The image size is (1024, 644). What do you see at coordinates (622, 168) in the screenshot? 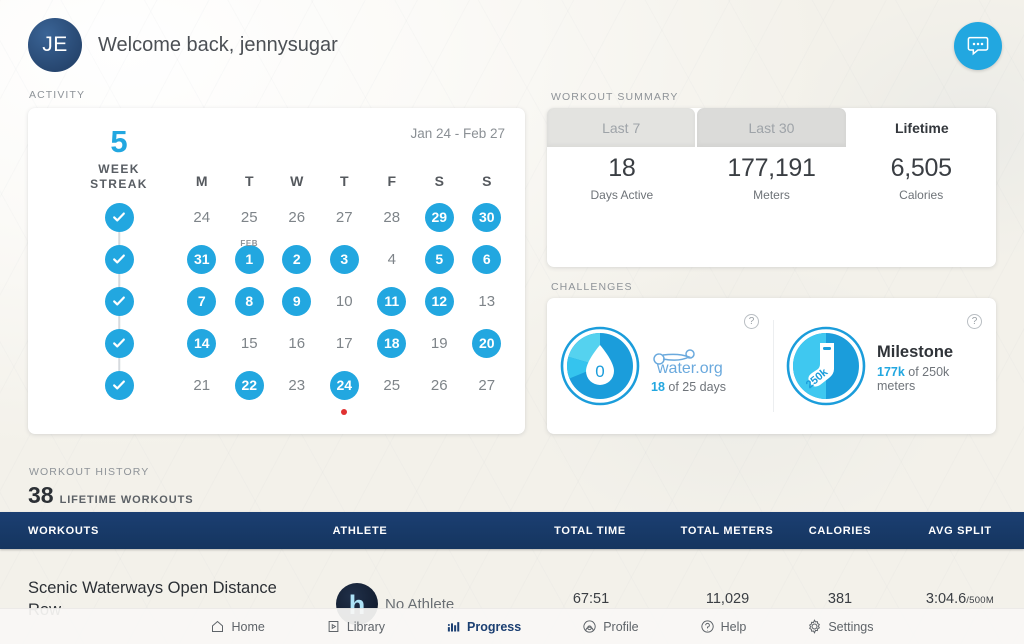
I see `stat-value: 18` at bounding box center [622, 168].